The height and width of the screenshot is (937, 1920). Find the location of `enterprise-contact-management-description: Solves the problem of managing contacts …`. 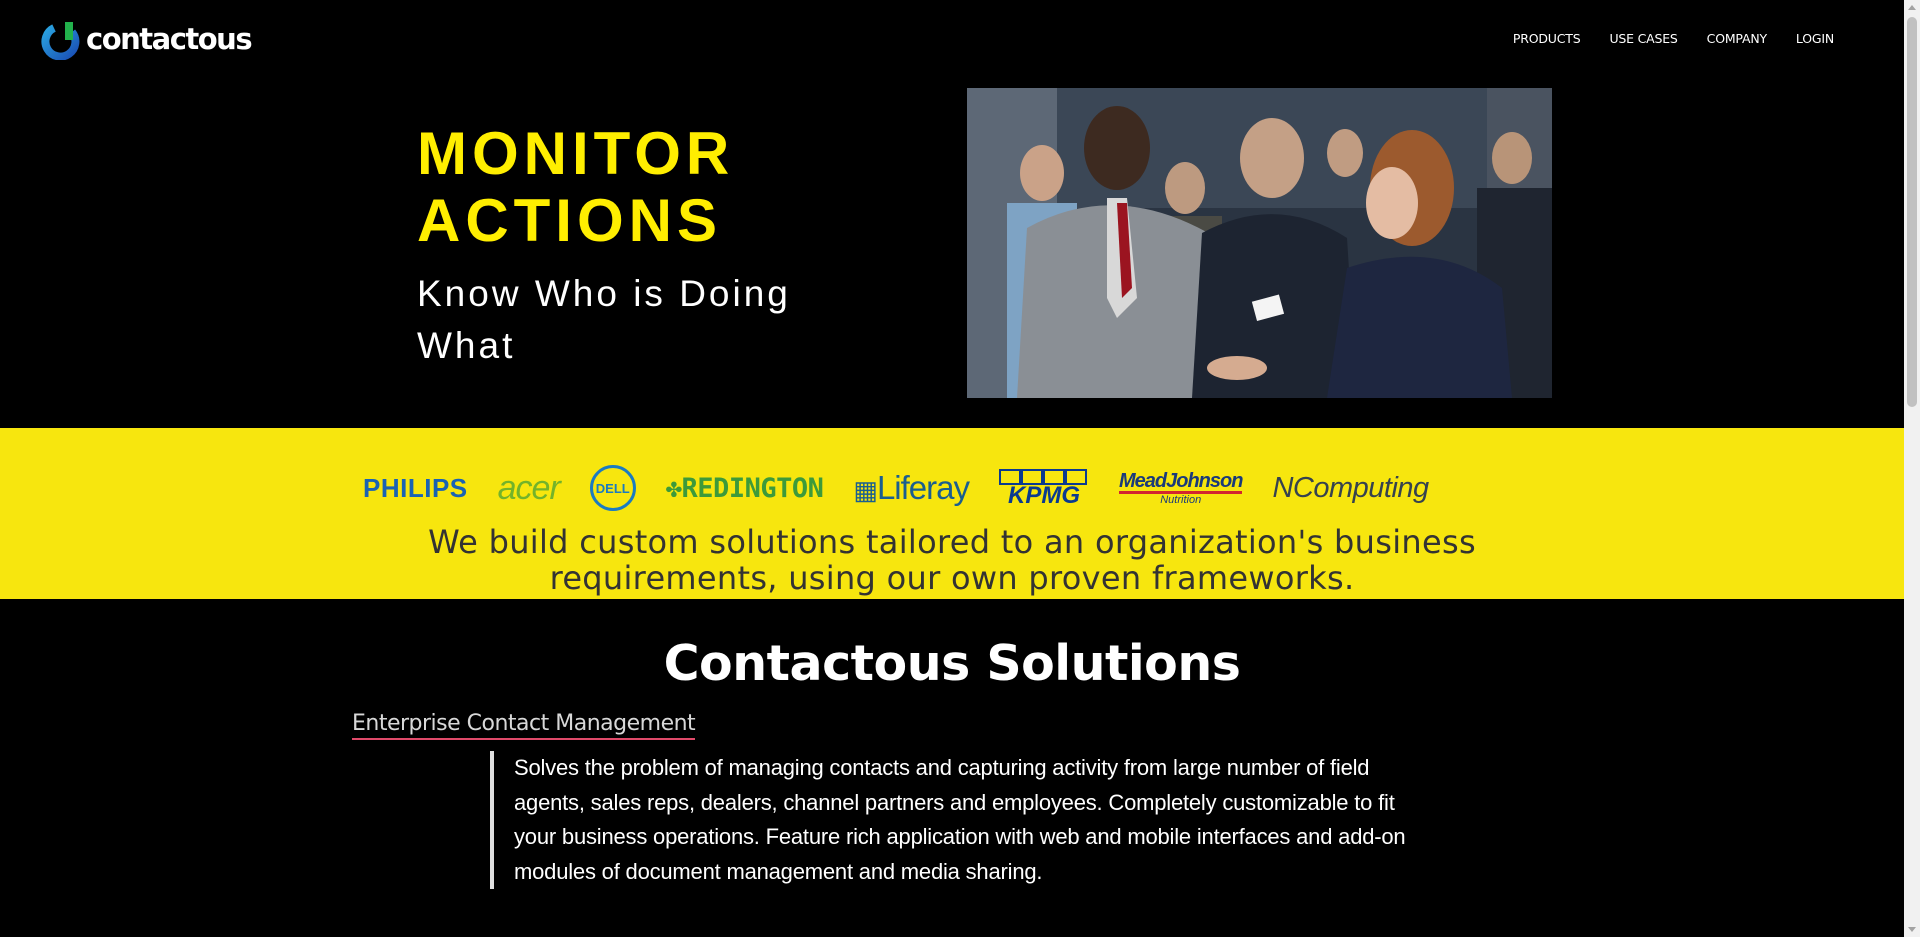

enterprise-contact-management-description: Solves the problem of managing contacts … is located at coordinates (954, 820).